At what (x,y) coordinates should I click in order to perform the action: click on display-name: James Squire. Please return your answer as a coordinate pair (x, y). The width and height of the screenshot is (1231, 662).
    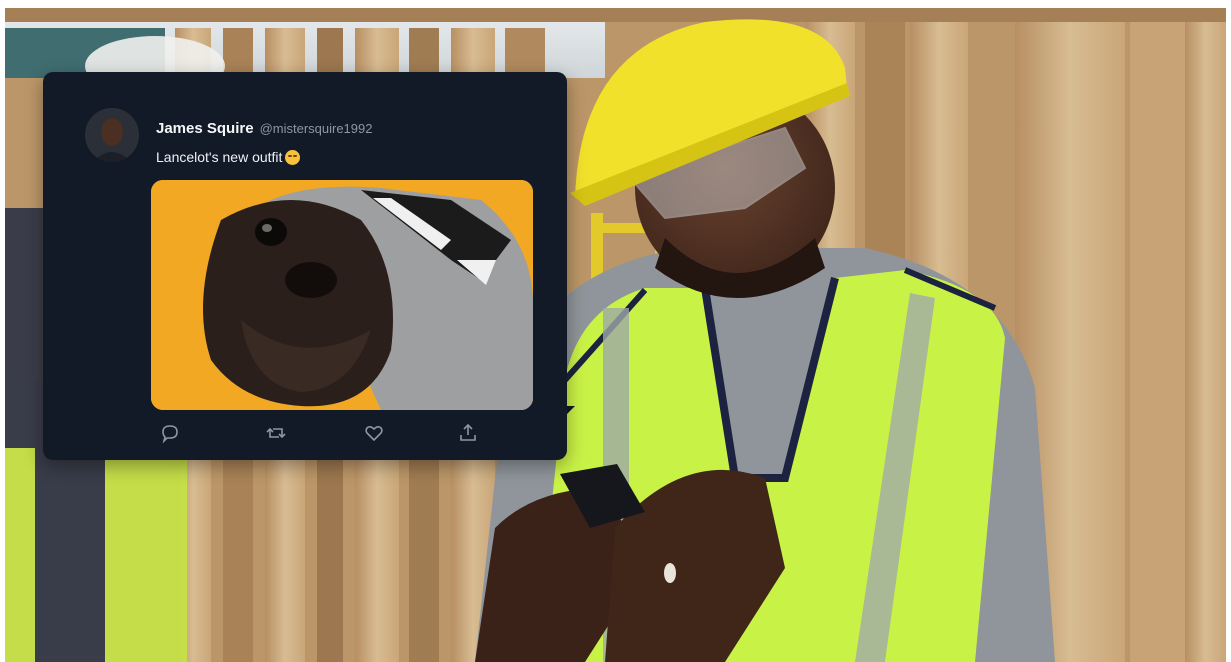
    Looking at the image, I should click on (205, 128).